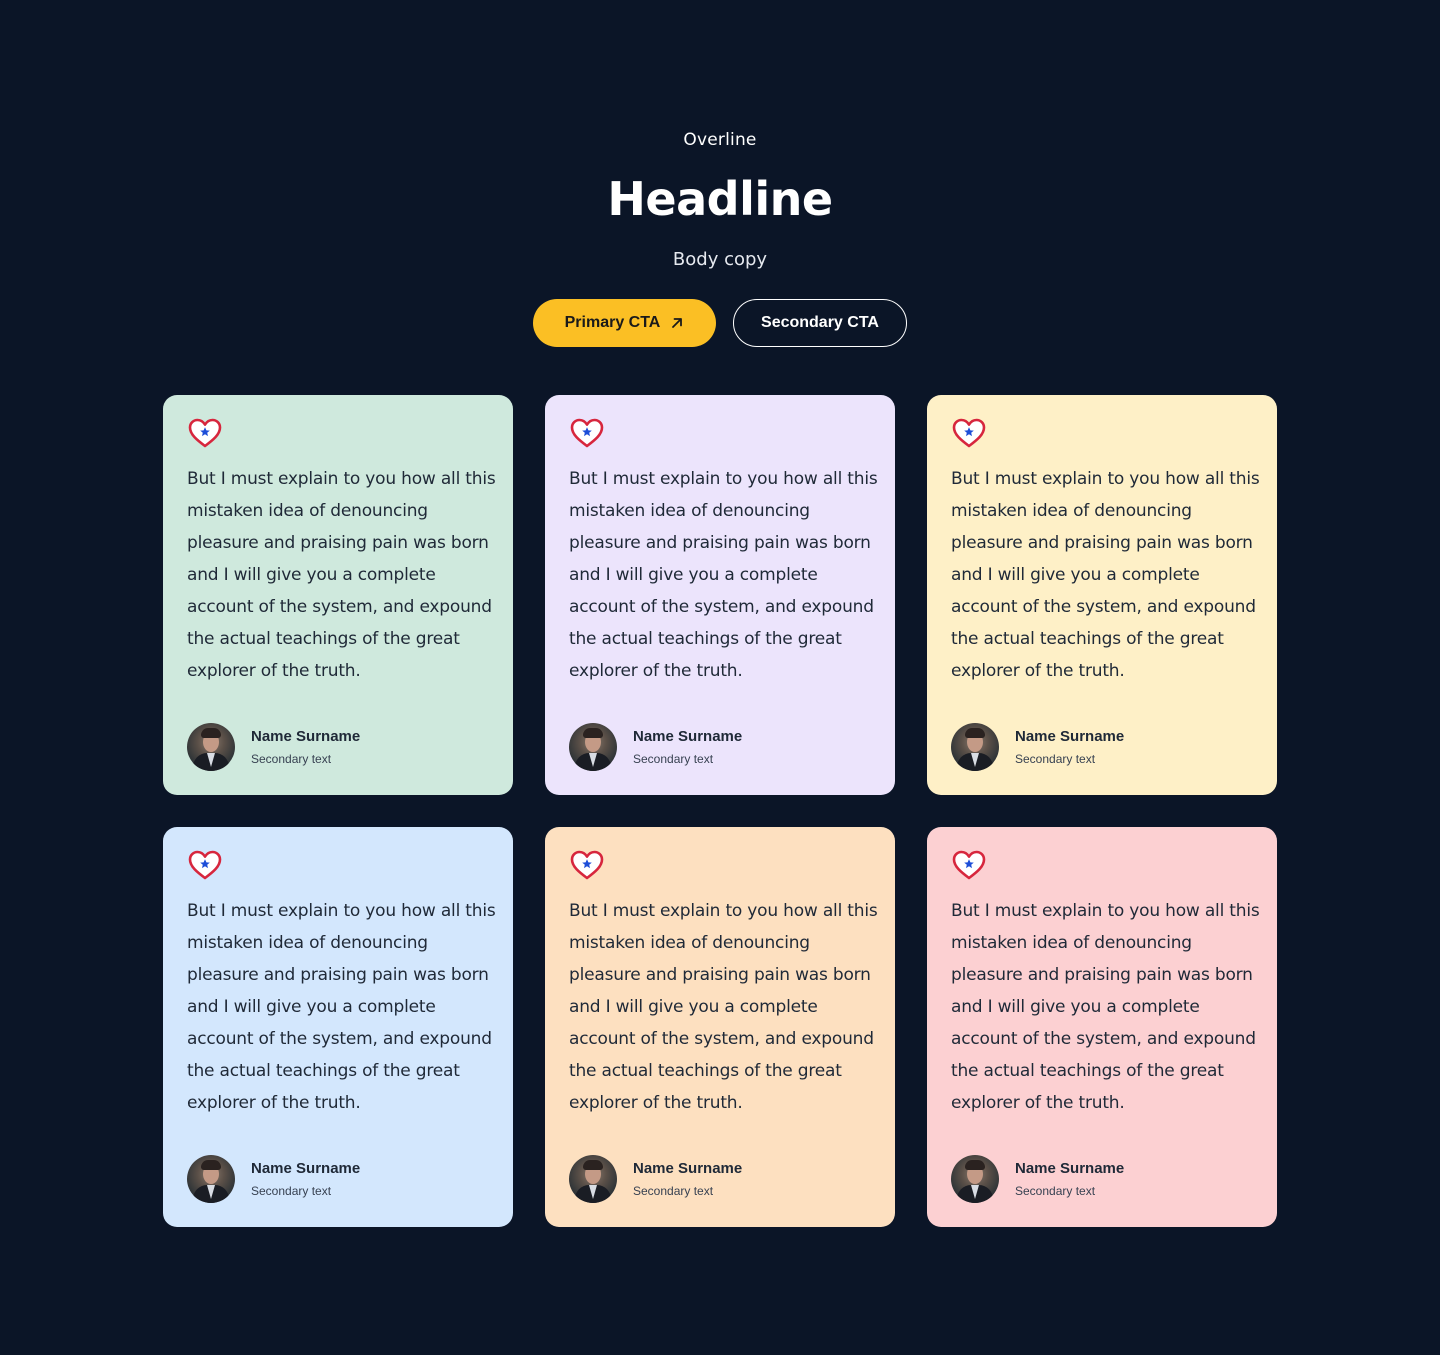 The width and height of the screenshot is (1440, 1355). Describe the element at coordinates (677, 323) in the screenshot. I see `arrow-up-right-icon` at that location.